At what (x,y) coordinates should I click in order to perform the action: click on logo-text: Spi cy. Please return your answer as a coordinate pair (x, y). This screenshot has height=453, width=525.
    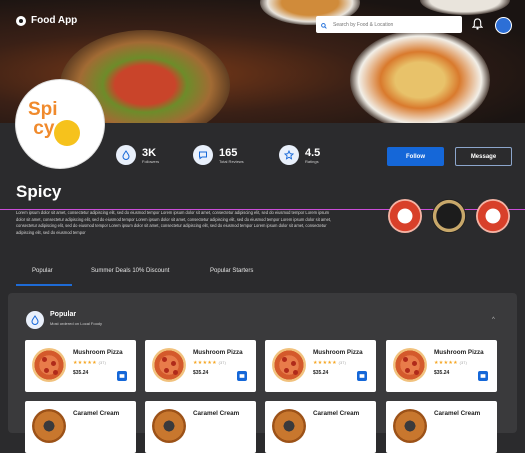
    Looking at the image, I should click on (43, 119).